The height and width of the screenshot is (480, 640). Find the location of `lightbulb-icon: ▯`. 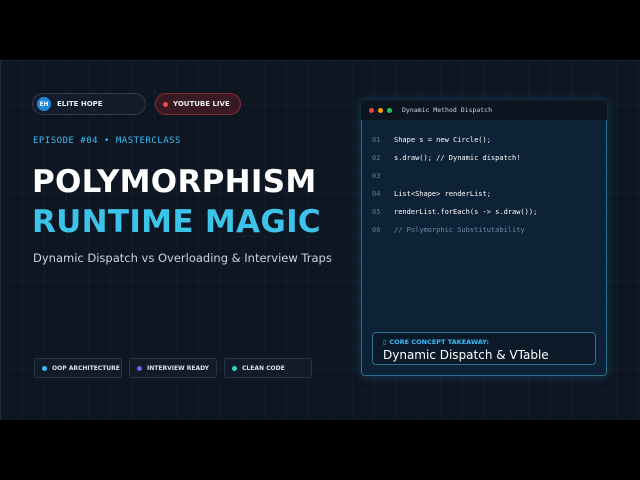

lightbulb-icon: ▯ is located at coordinates (385, 342).